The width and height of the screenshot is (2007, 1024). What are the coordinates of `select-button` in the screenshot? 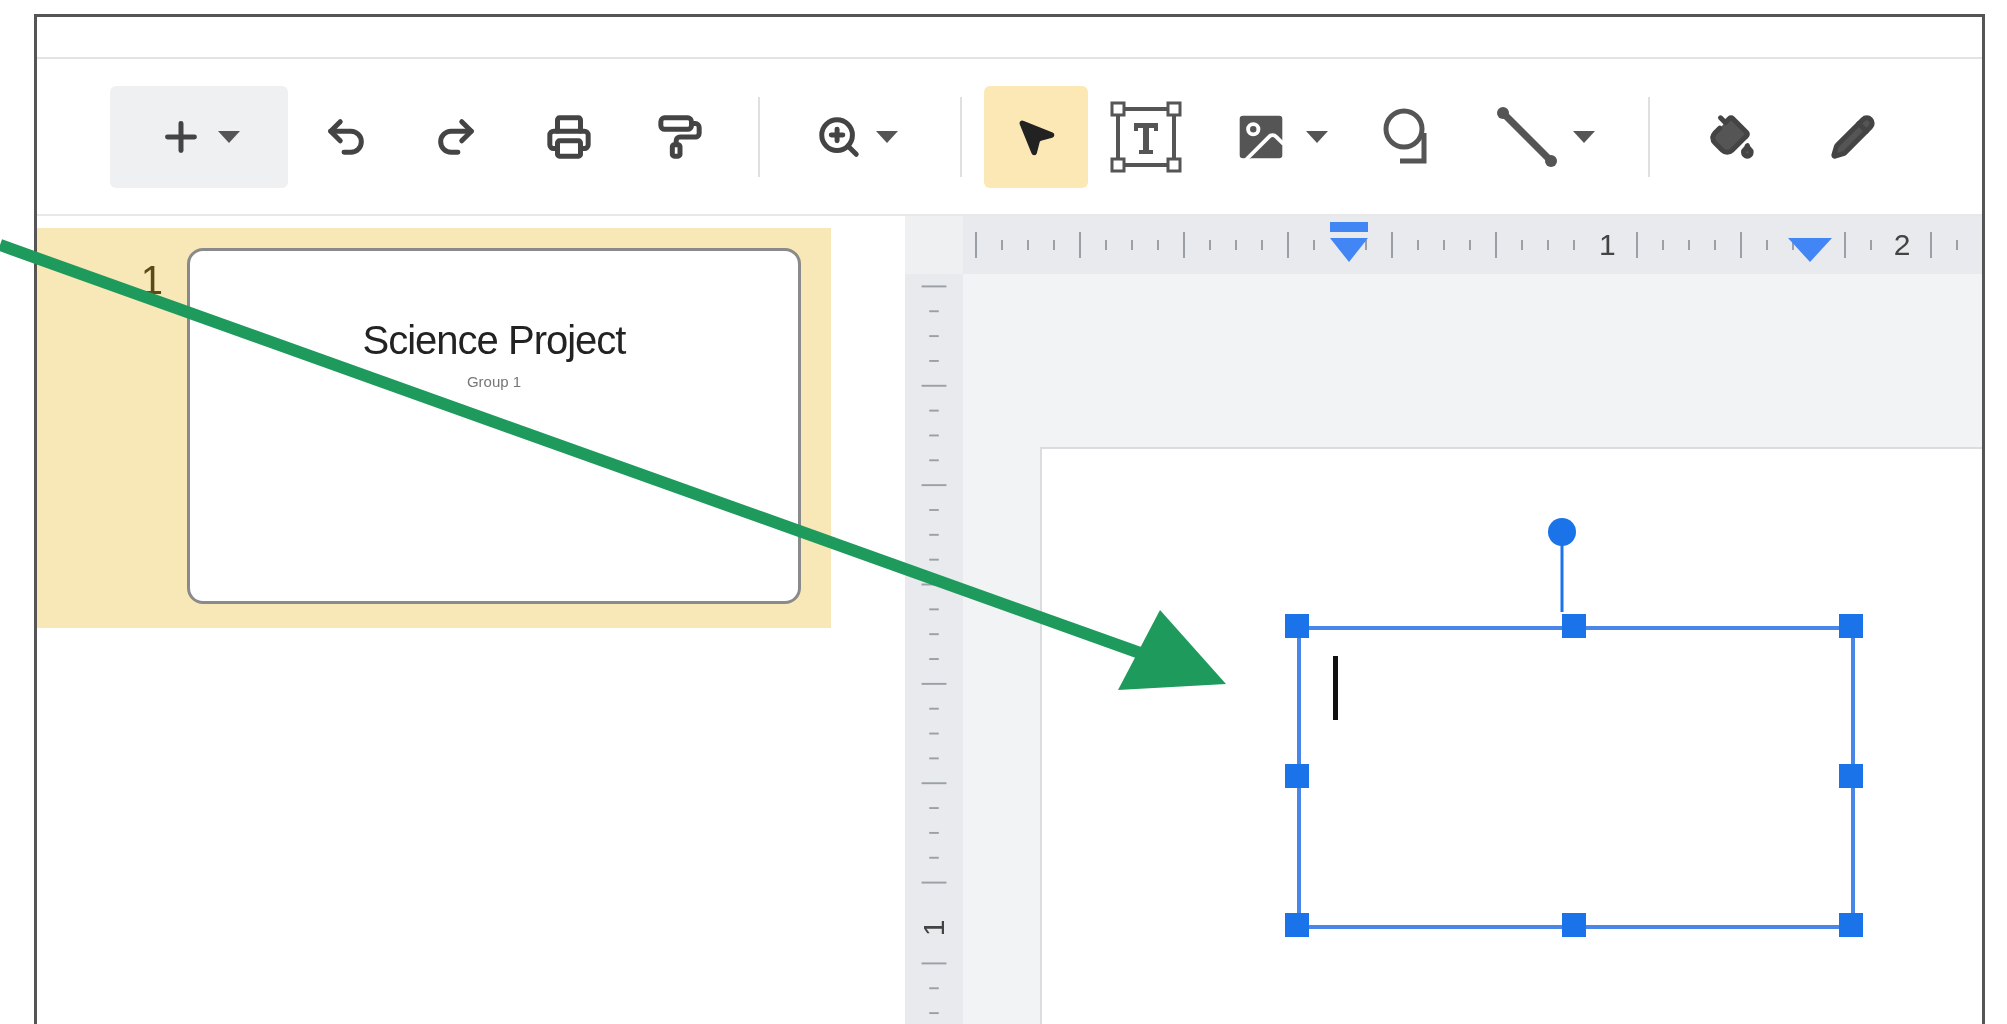 It's located at (1036, 136).